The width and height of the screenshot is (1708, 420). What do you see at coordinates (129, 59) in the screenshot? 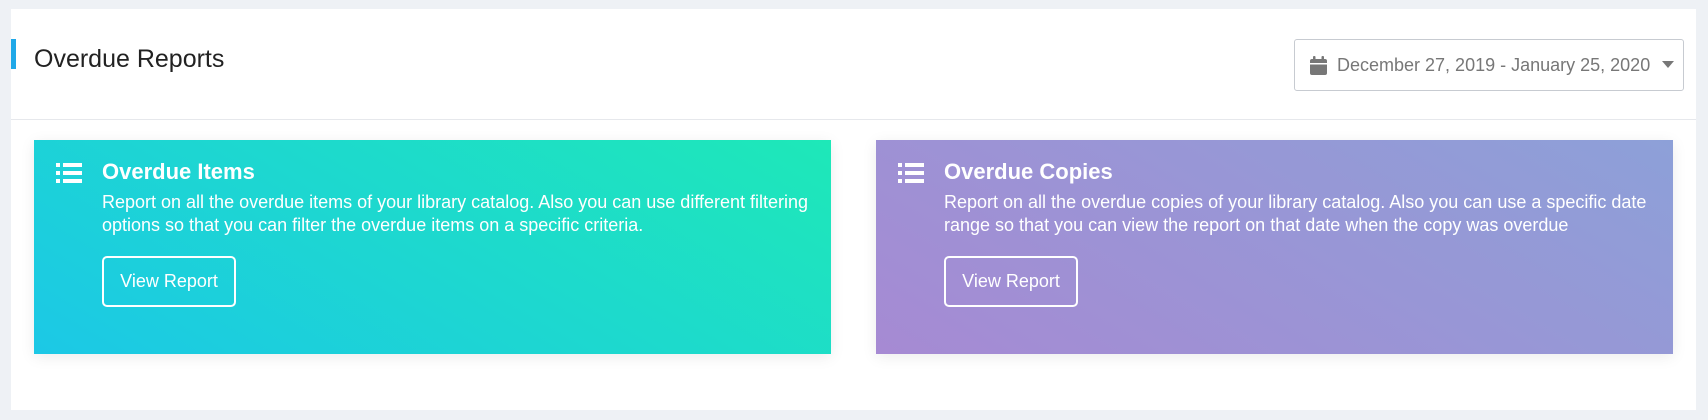
I see `page-title: Overdue Reports` at bounding box center [129, 59].